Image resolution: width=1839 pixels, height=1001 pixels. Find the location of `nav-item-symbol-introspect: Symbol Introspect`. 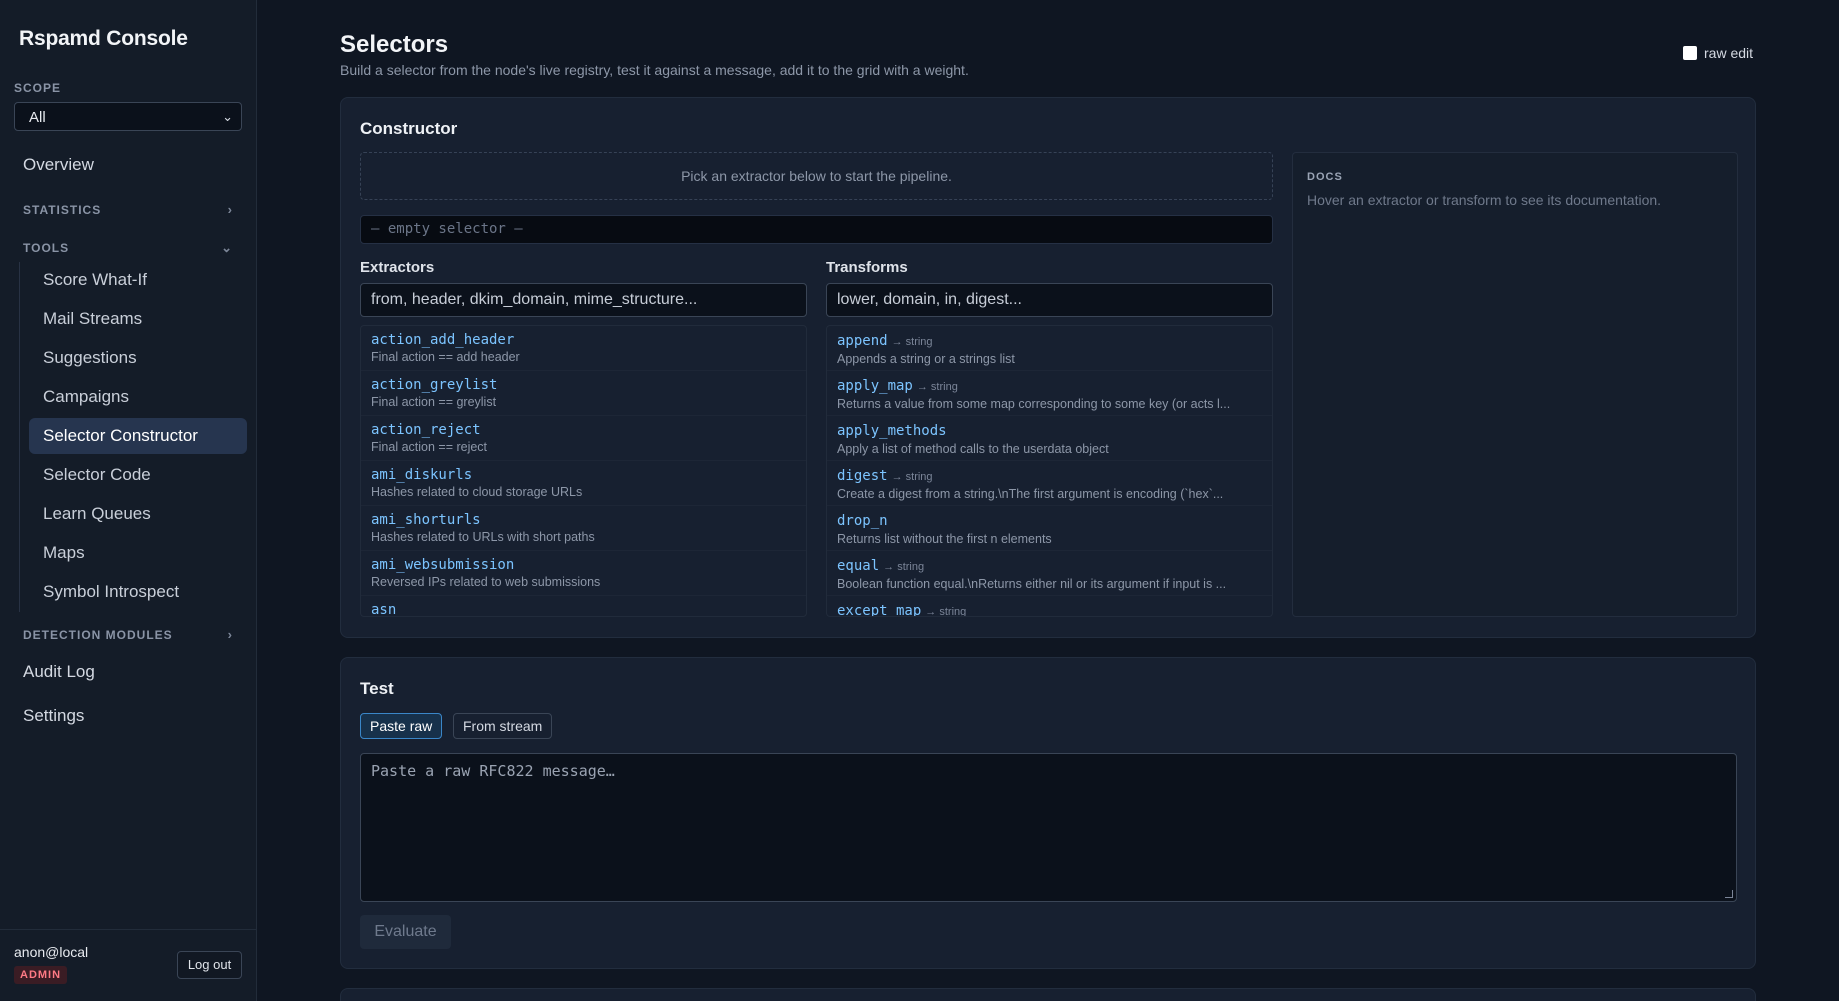

nav-item-symbol-introspect: Symbol Introspect is located at coordinates (138, 592).